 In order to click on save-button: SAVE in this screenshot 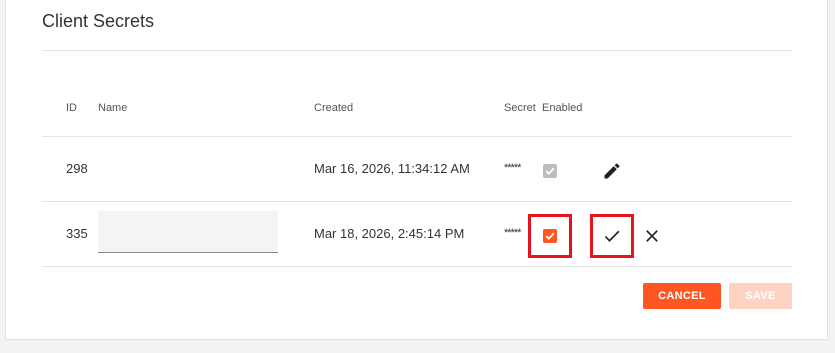, I will do `click(760, 296)`.